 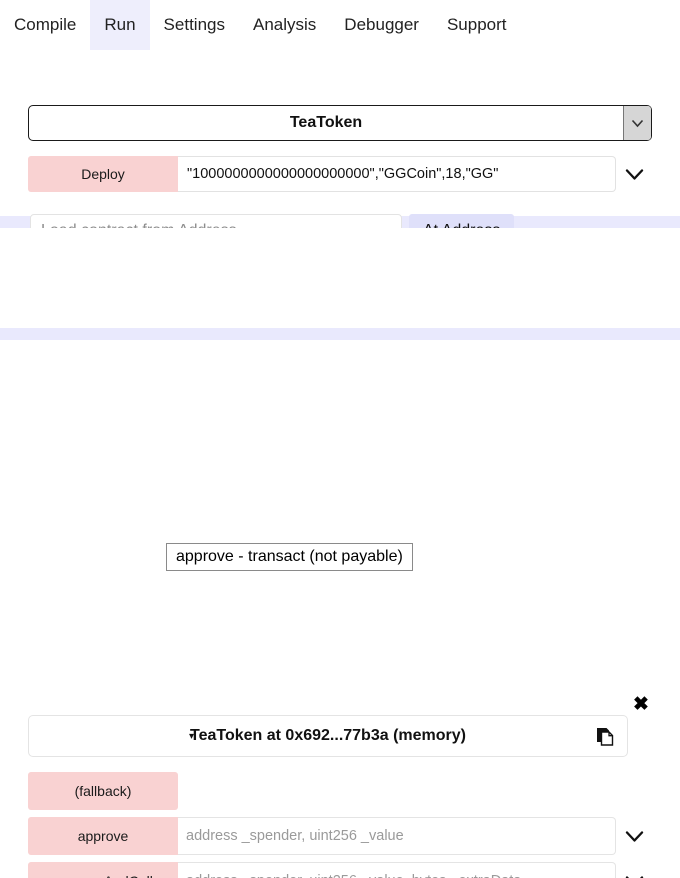 I want to click on deploy-row: Deploy, so click(x=340, y=174).